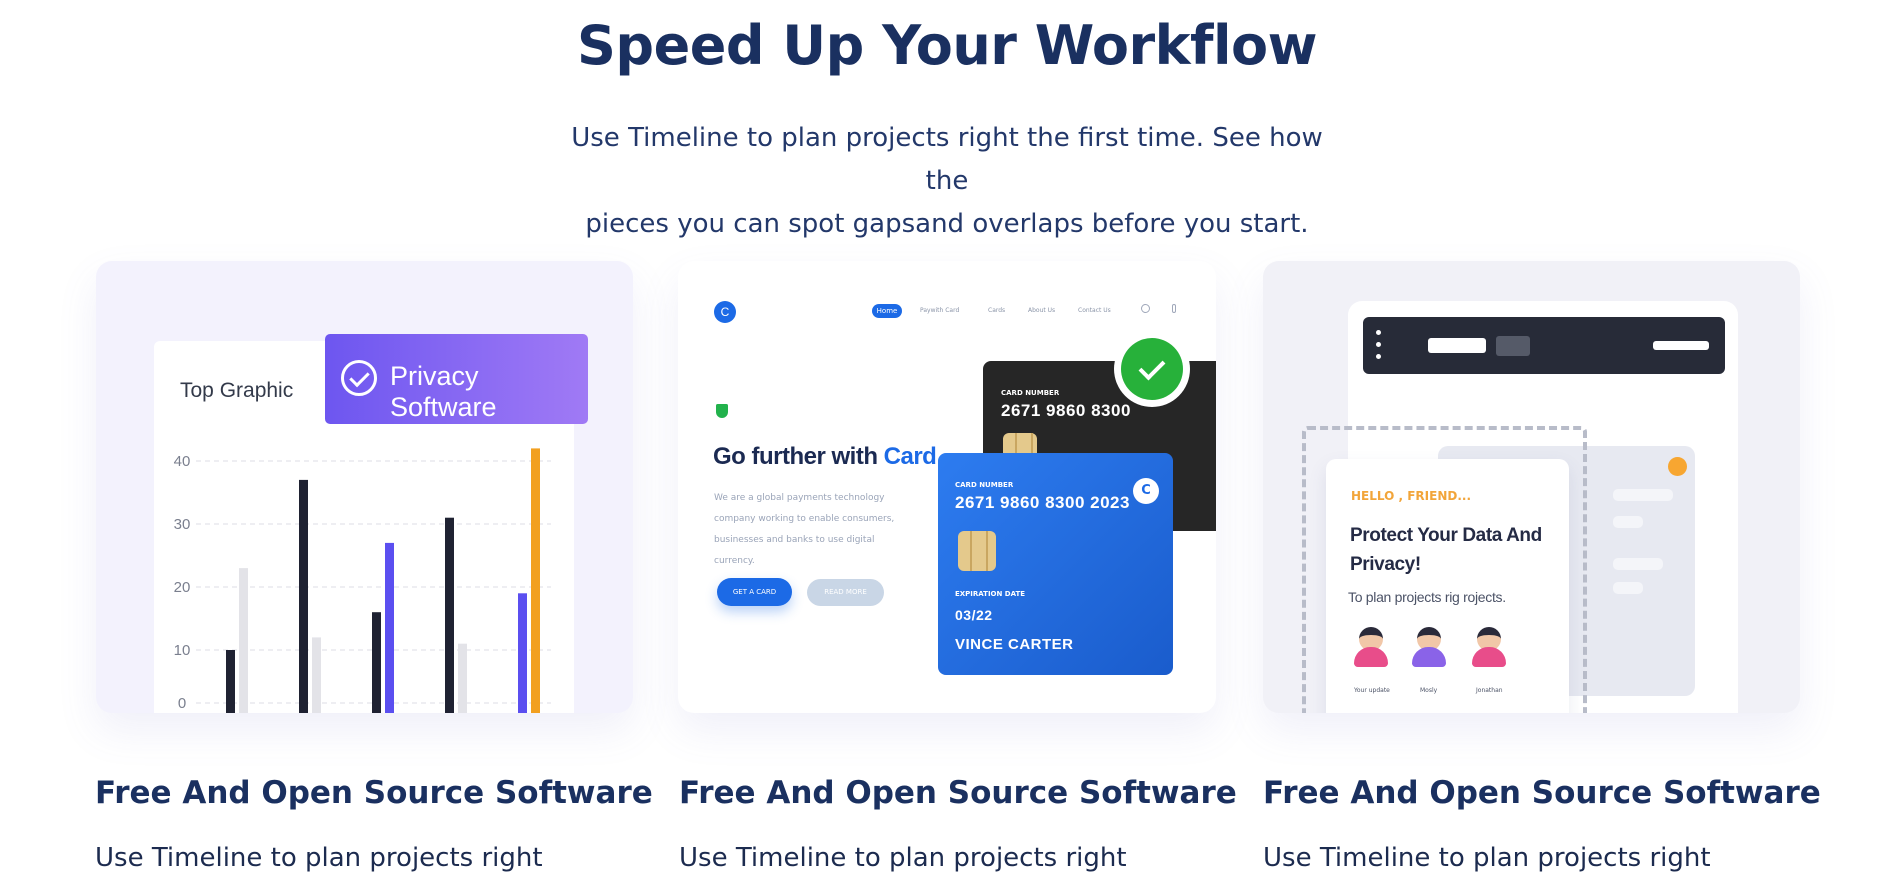 This screenshot has width=1894, height=877. I want to click on card-number: 2671 9860 8300, so click(1066, 410).